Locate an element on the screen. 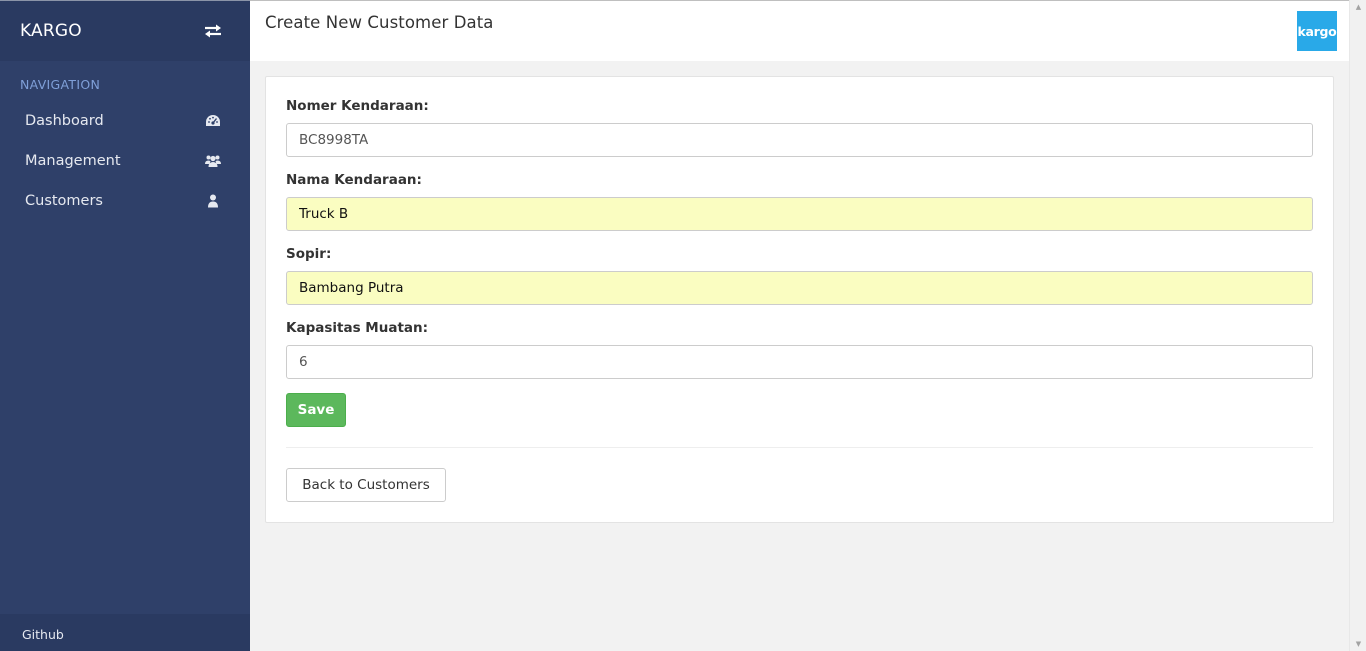  page-title: Create New Customer Data is located at coordinates (379, 22).